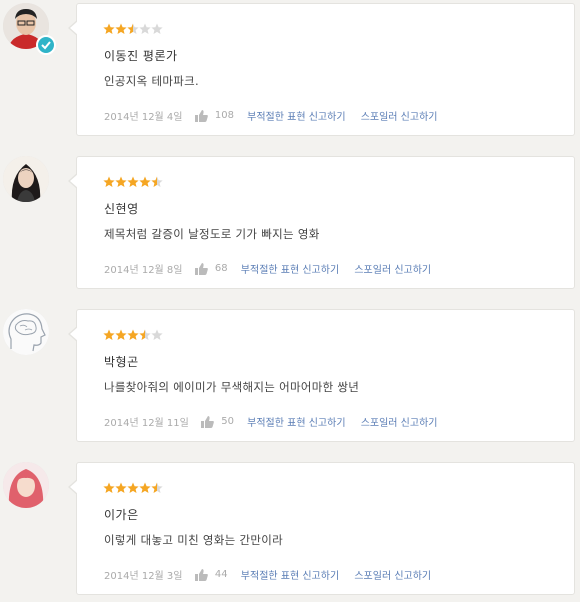 The width and height of the screenshot is (580, 602). What do you see at coordinates (46, 45) in the screenshot?
I see `verified-badge-icon` at bounding box center [46, 45].